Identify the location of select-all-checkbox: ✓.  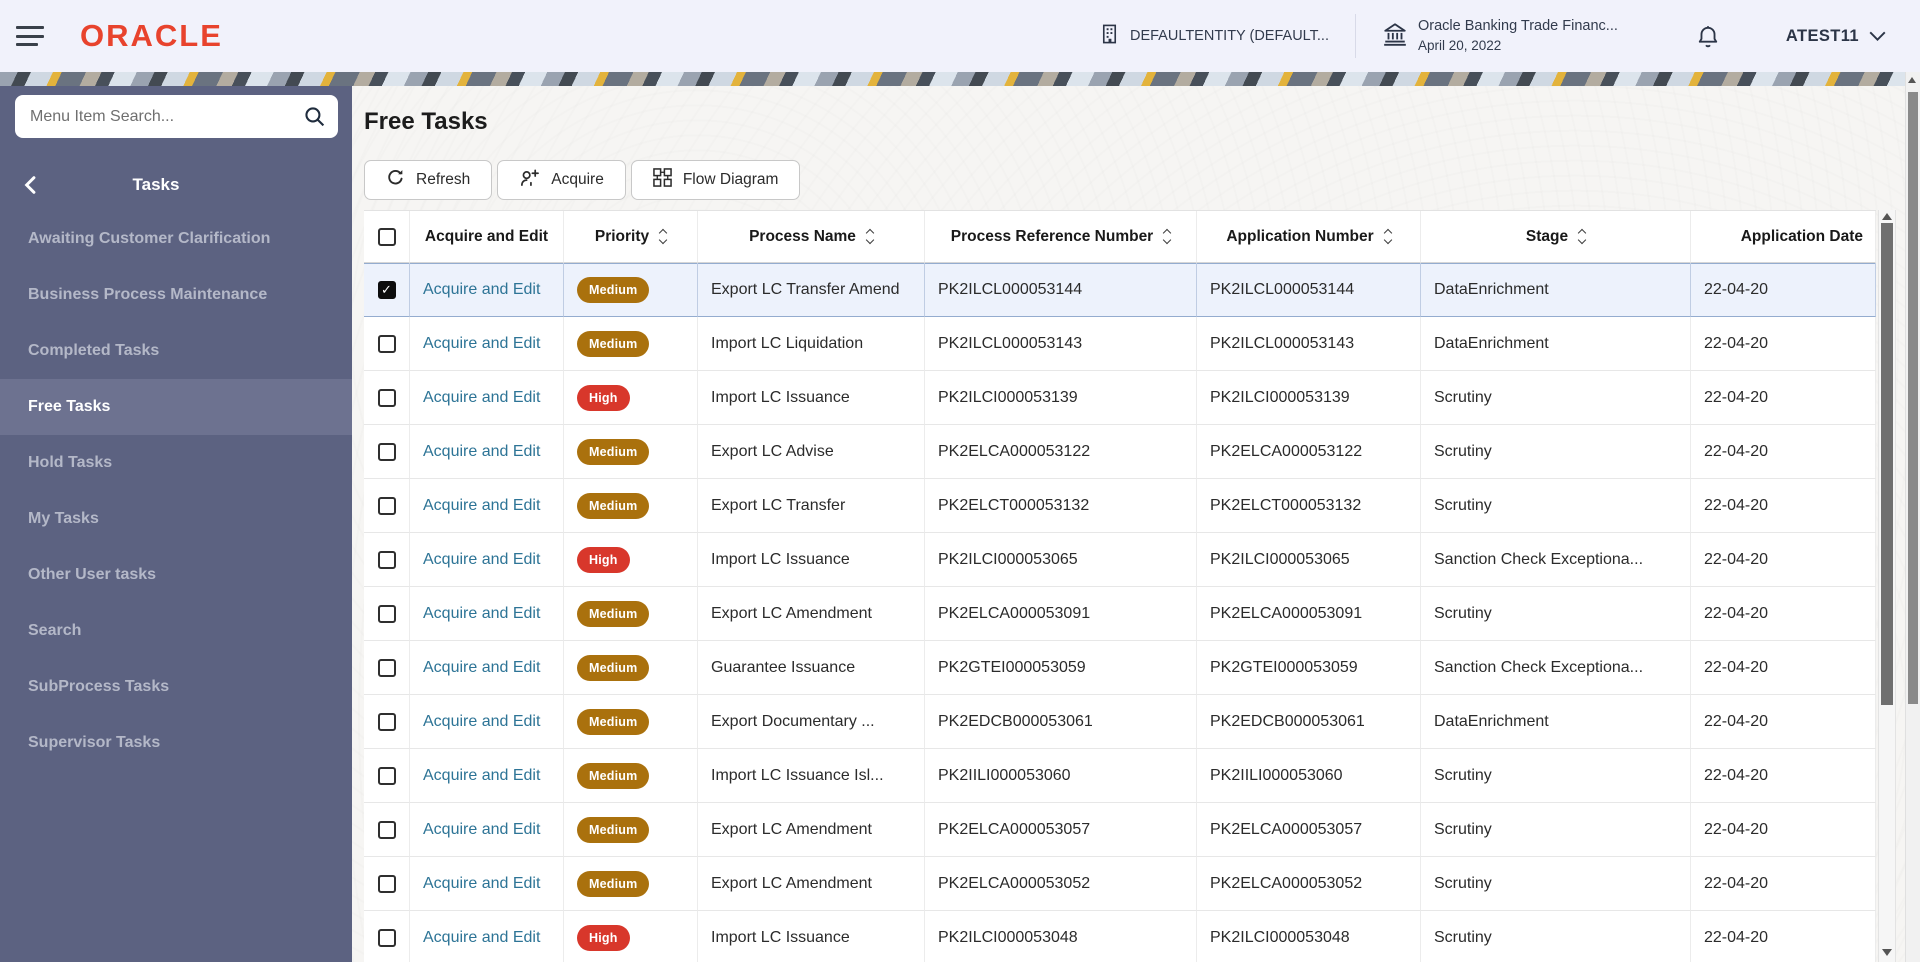
(387, 237).